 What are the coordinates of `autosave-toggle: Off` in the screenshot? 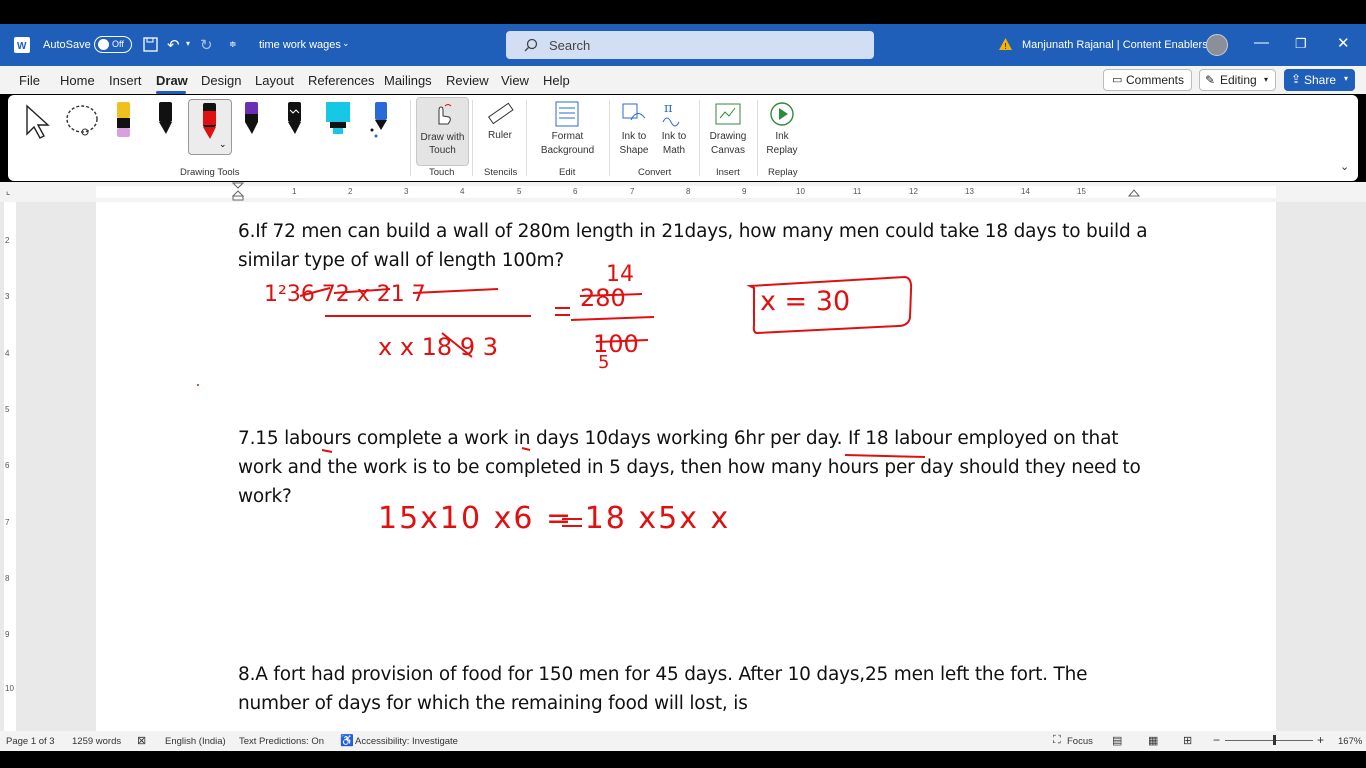 It's located at (113, 44).